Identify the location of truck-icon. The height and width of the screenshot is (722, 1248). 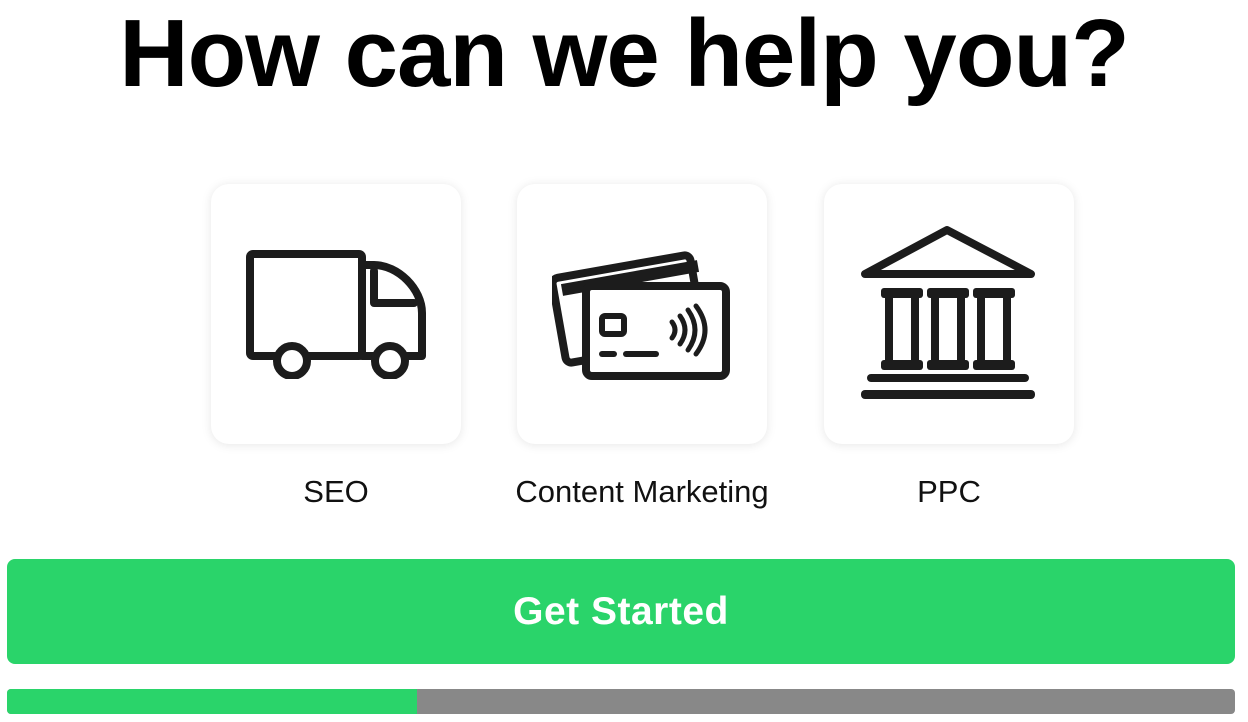
(336, 314).